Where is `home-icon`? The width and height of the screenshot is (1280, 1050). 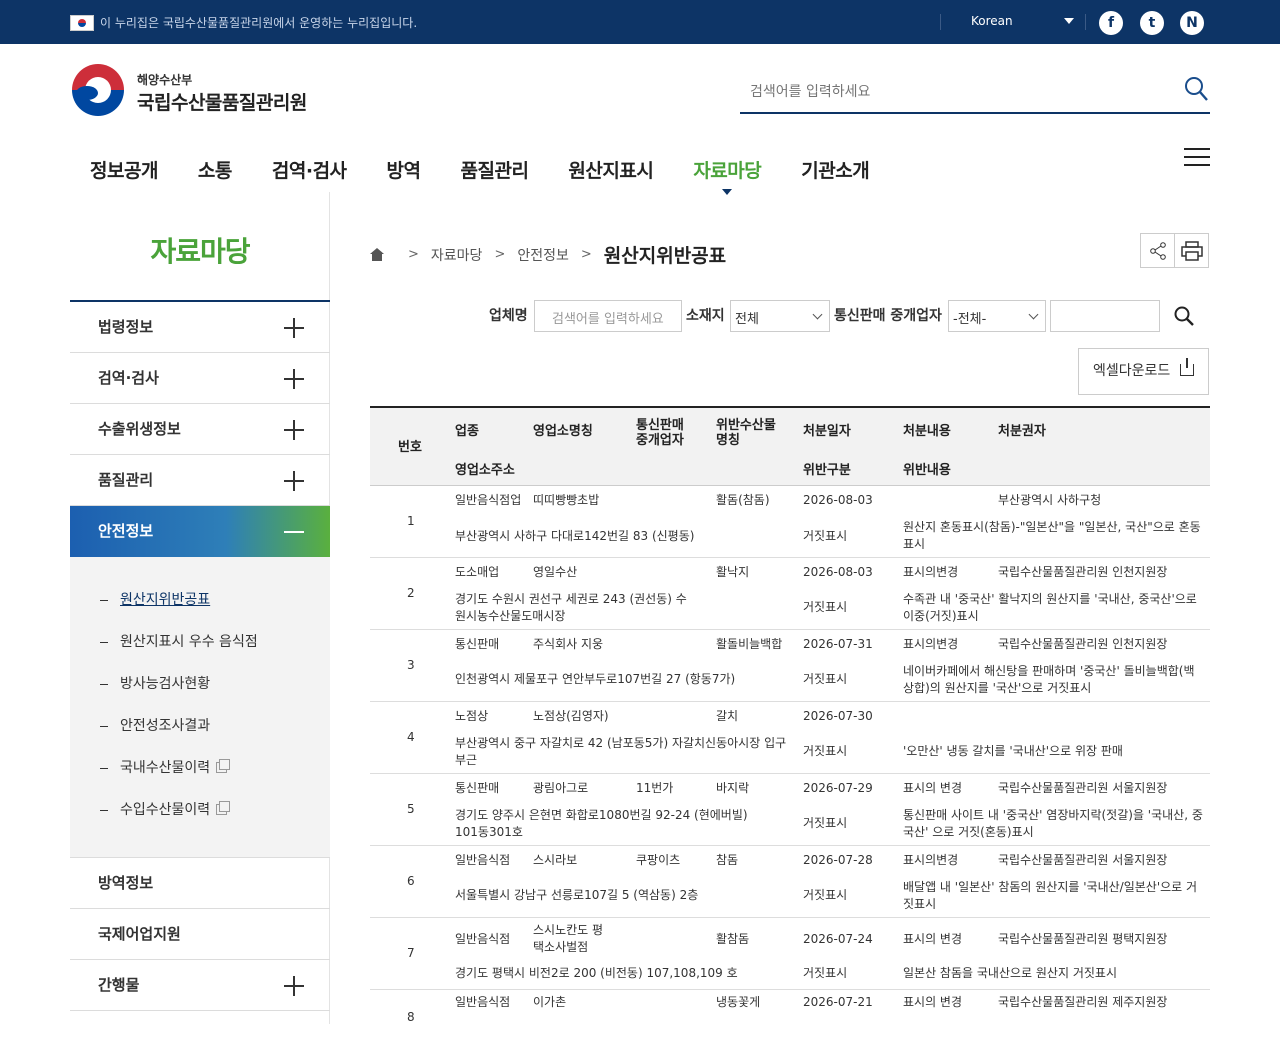 home-icon is located at coordinates (377, 254).